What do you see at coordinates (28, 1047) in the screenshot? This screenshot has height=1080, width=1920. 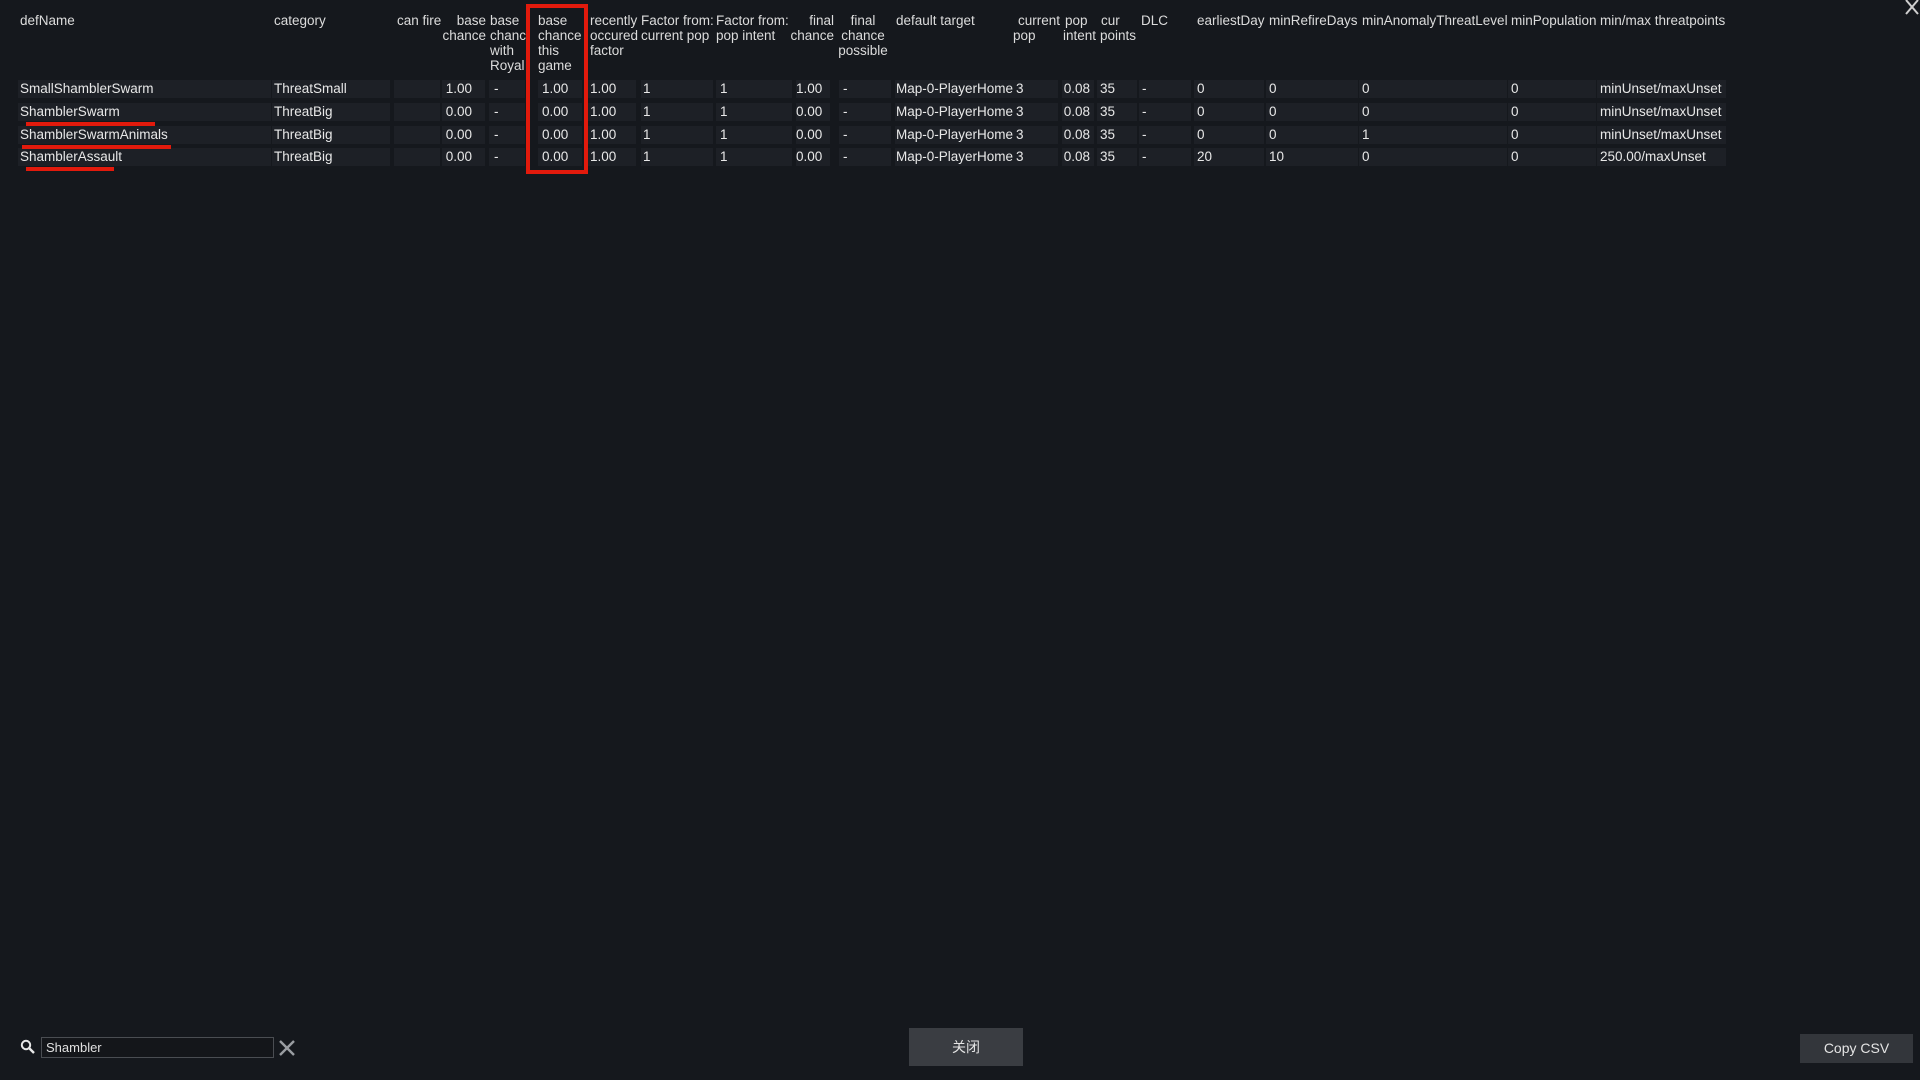 I see `search-icon` at bounding box center [28, 1047].